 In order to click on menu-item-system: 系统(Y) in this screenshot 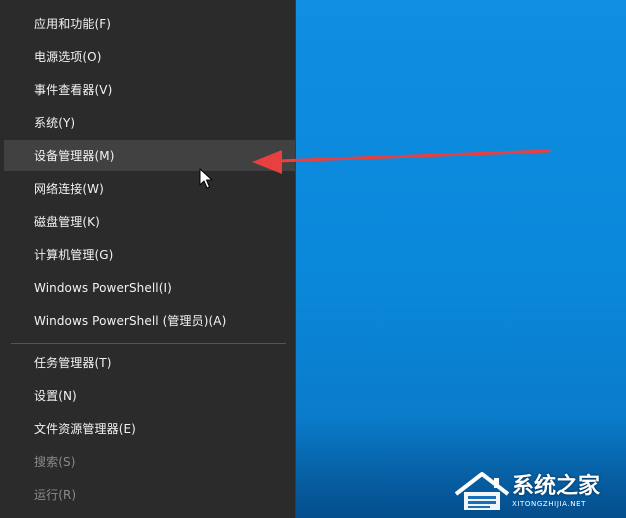, I will do `click(149, 122)`.